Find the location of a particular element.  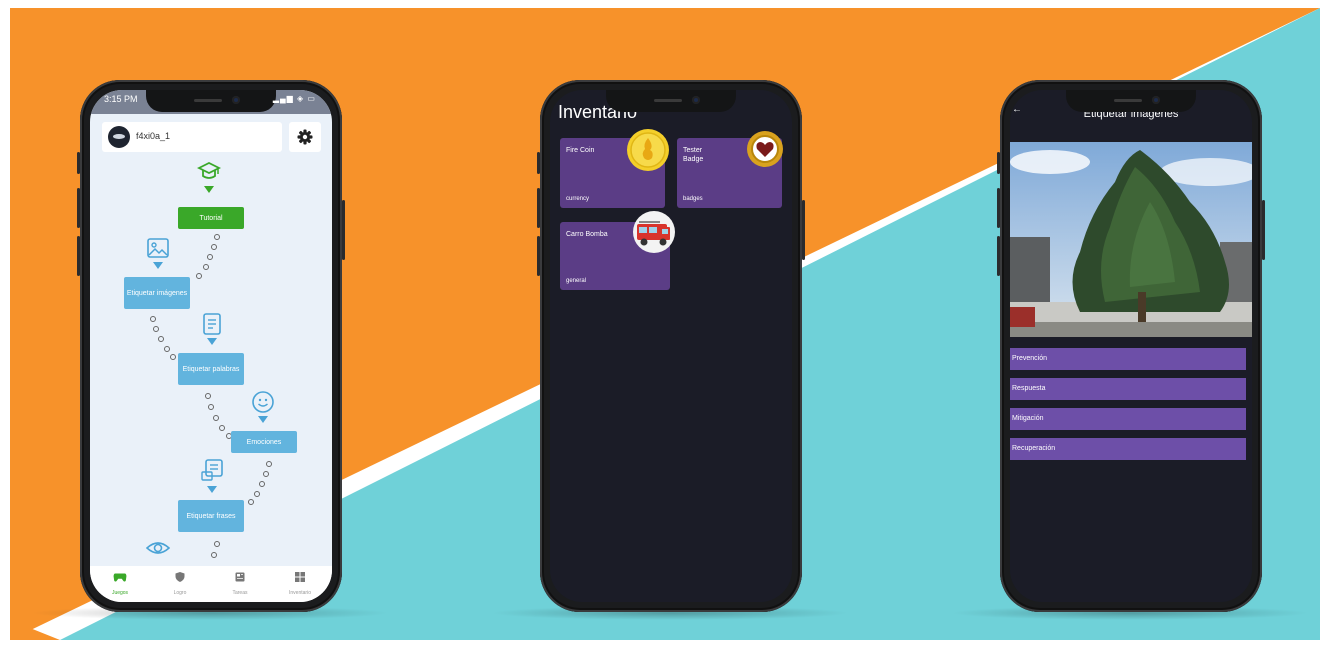

bottom-nav: Juegos Logro Tareas Inventario is located at coordinates (211, 584).